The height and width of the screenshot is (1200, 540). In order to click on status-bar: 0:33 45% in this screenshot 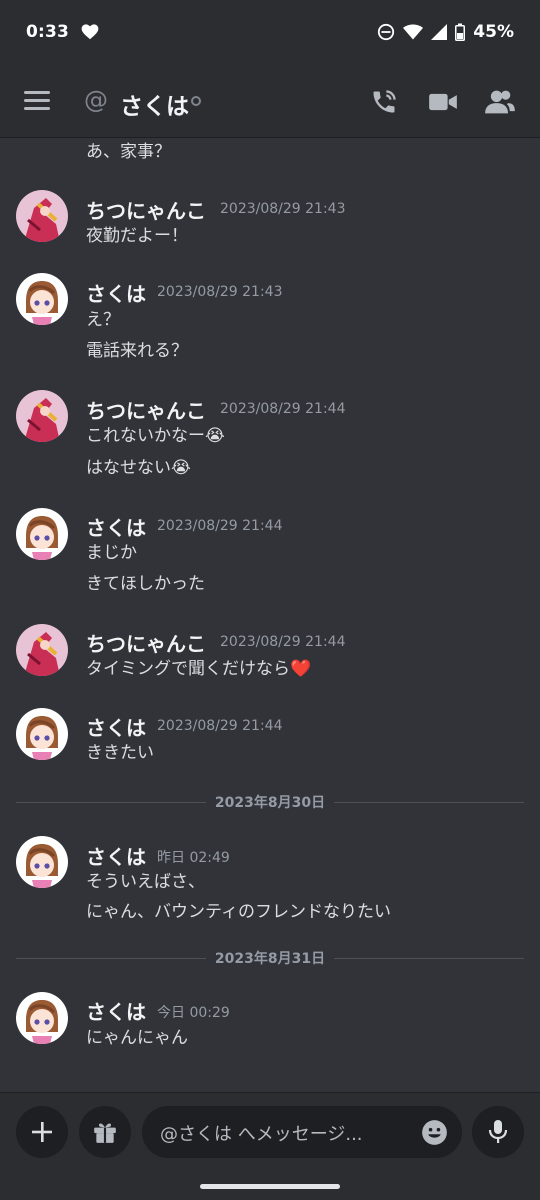, I will do `click(270, 32)`.